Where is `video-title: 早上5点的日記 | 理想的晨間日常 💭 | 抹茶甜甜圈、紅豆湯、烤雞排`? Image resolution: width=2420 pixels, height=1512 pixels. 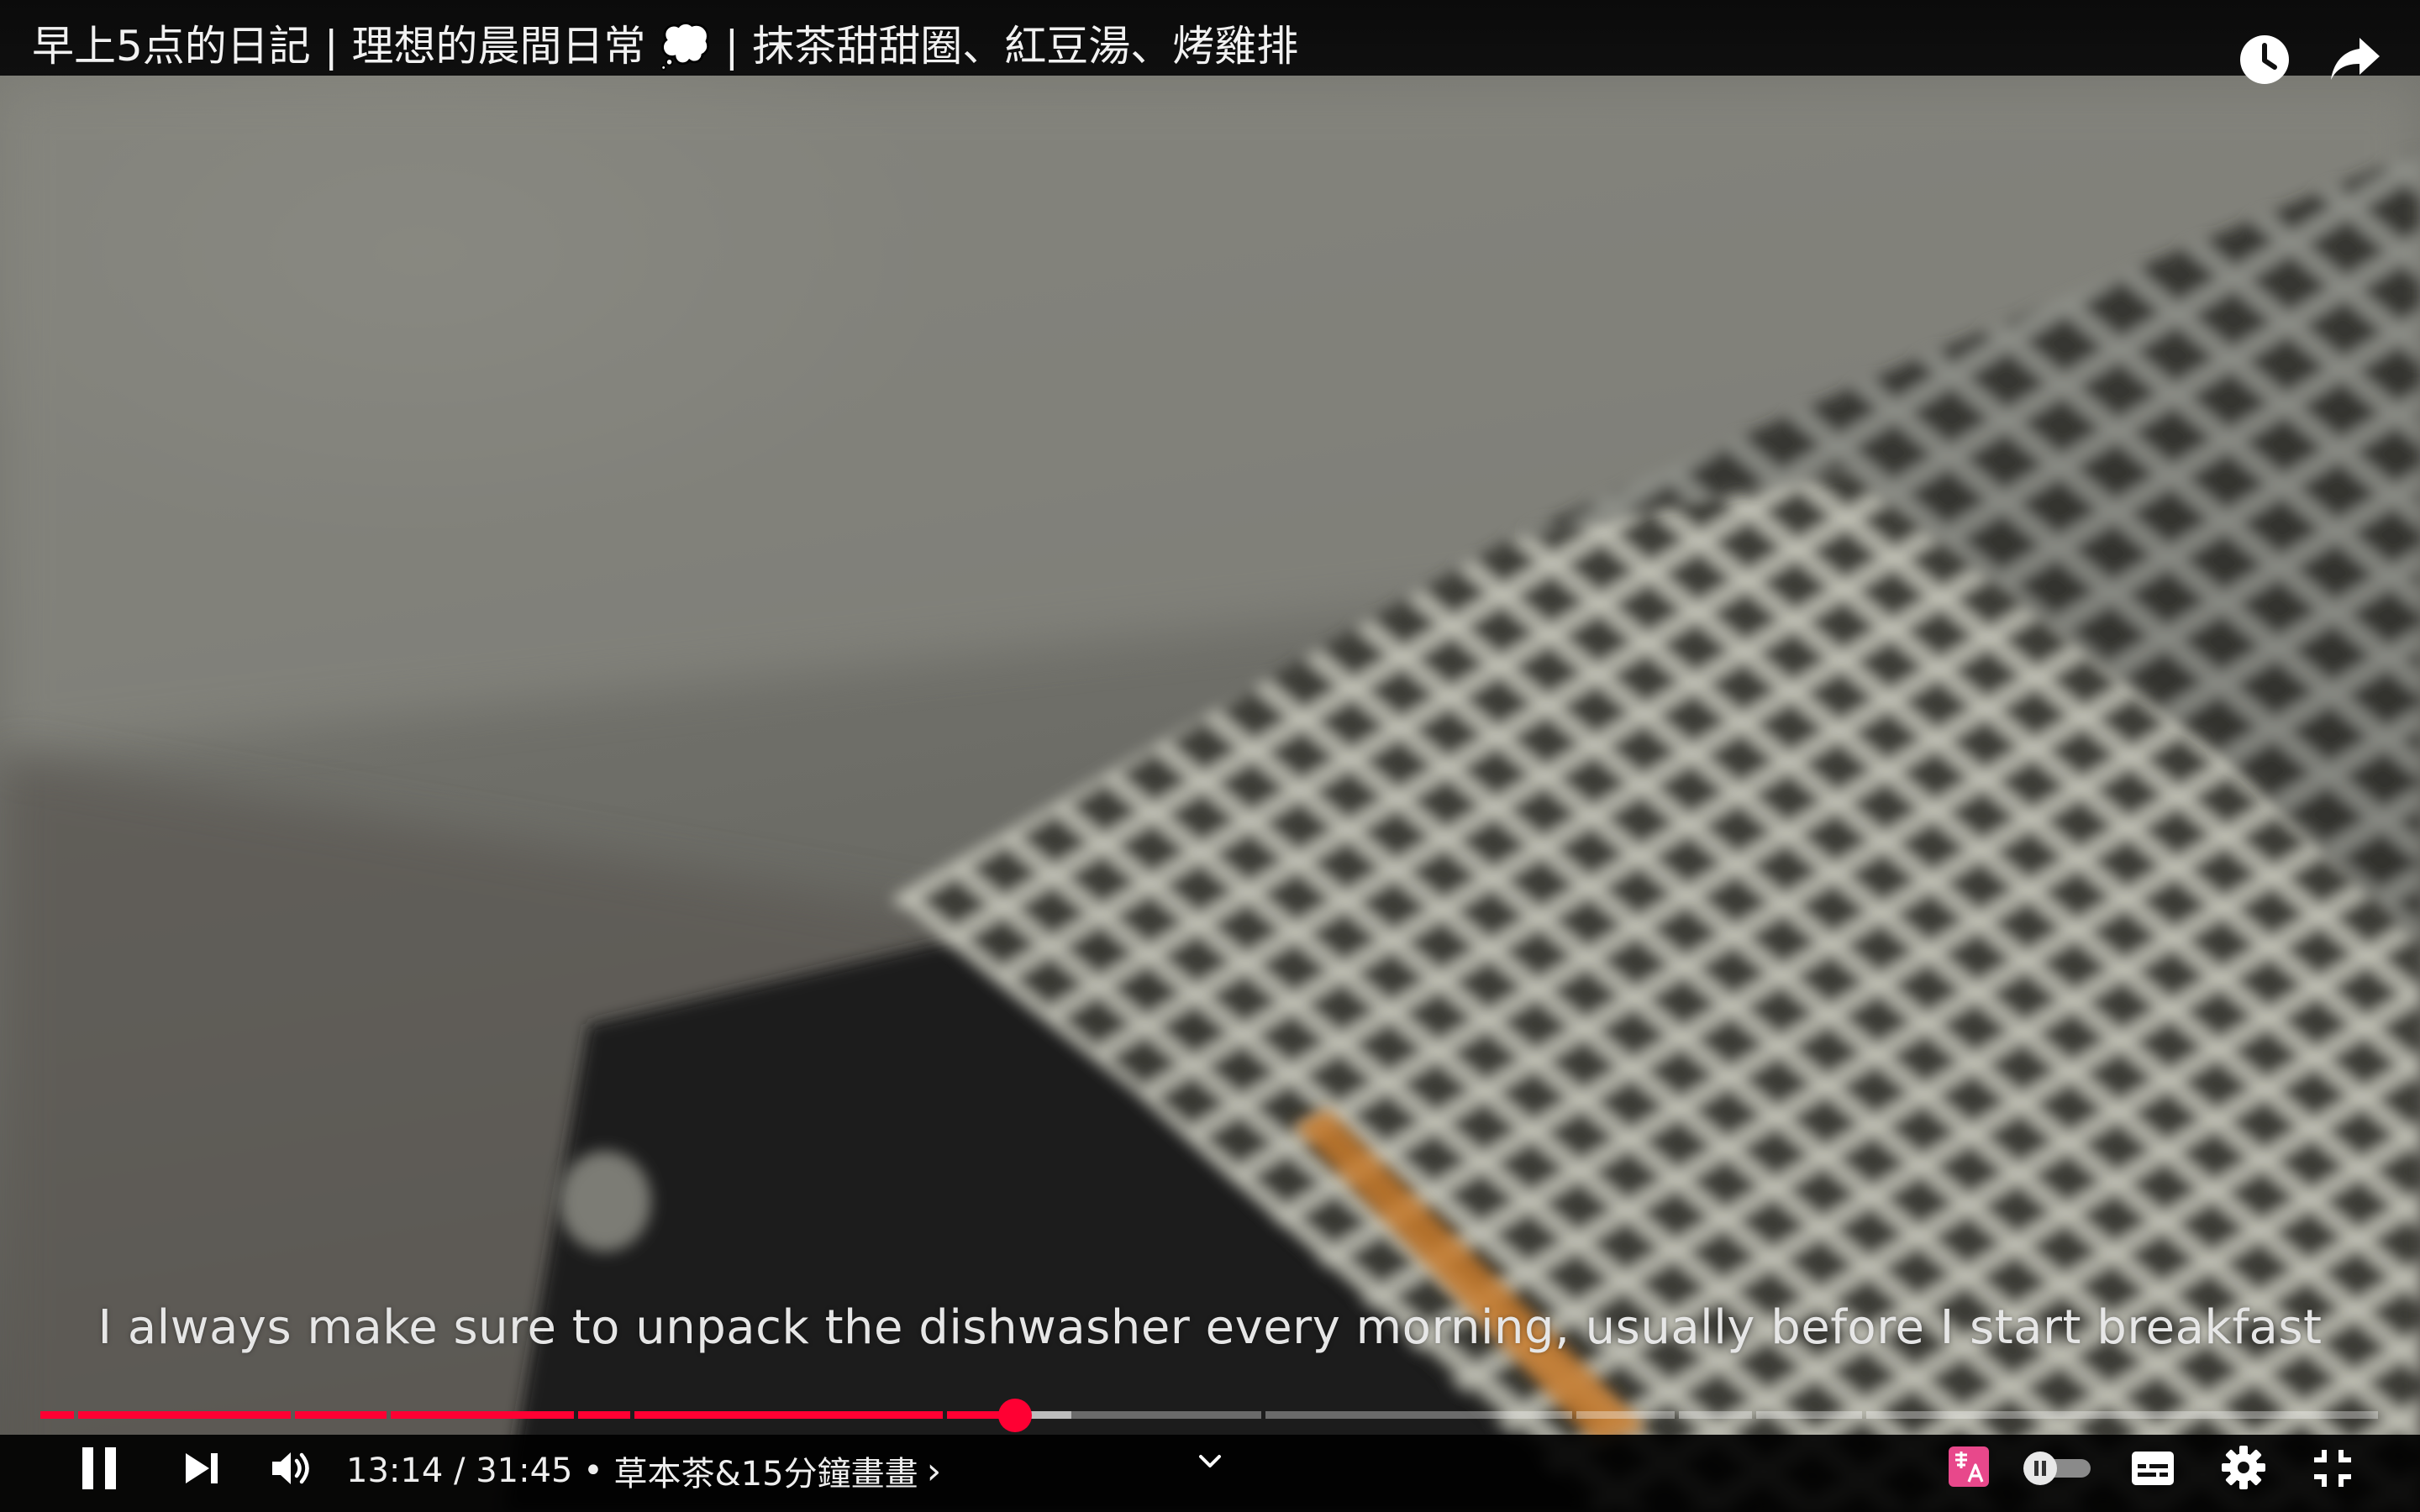
video-title: 早上5点的日記 | 理想的晨間日常 💭 | 抹茶甜甜圈、紅豆湯、烤雞排 is located at coordinates (665, 46).